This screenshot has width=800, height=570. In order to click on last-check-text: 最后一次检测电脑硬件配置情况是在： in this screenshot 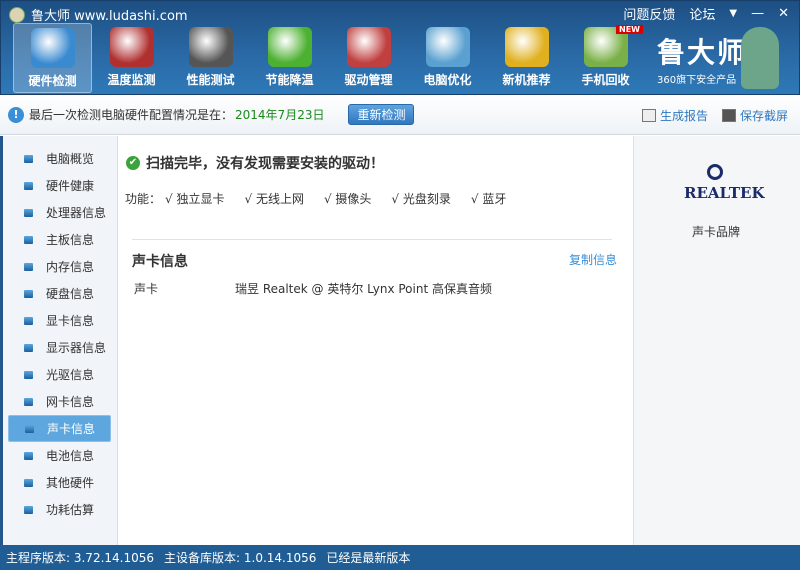, I will do `click(131, 115)`.